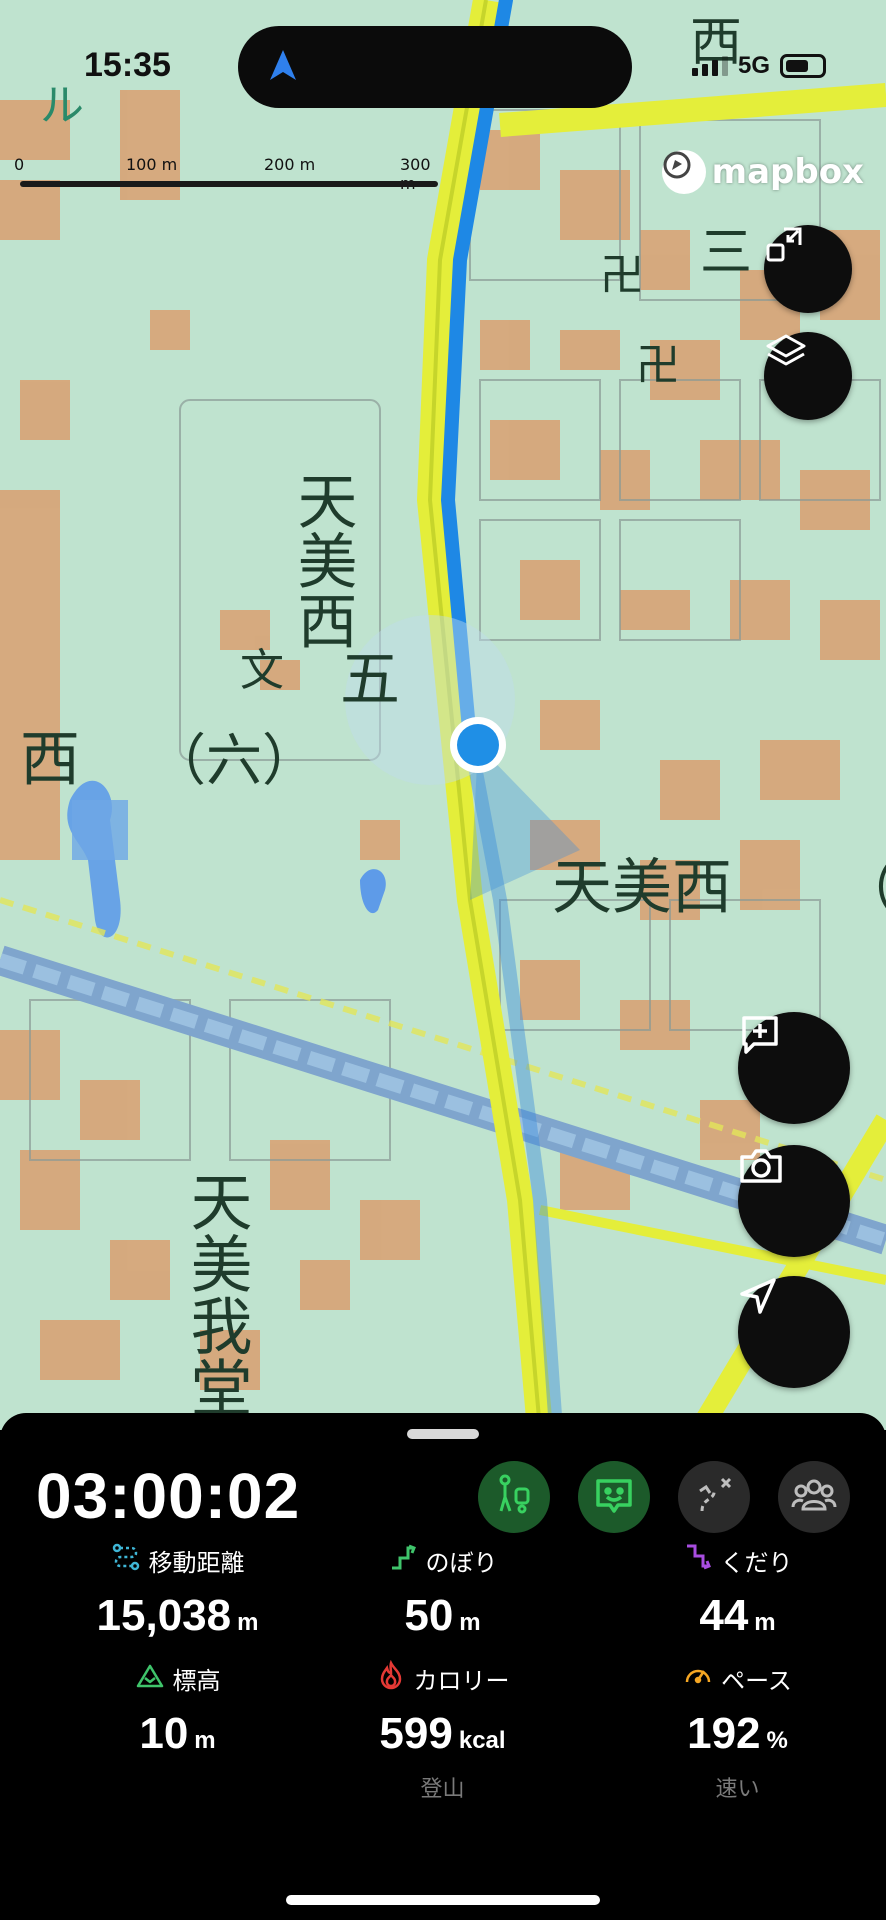  I want to click on stat-distance: 移動距離 15,038 m, so click(177, 1592).